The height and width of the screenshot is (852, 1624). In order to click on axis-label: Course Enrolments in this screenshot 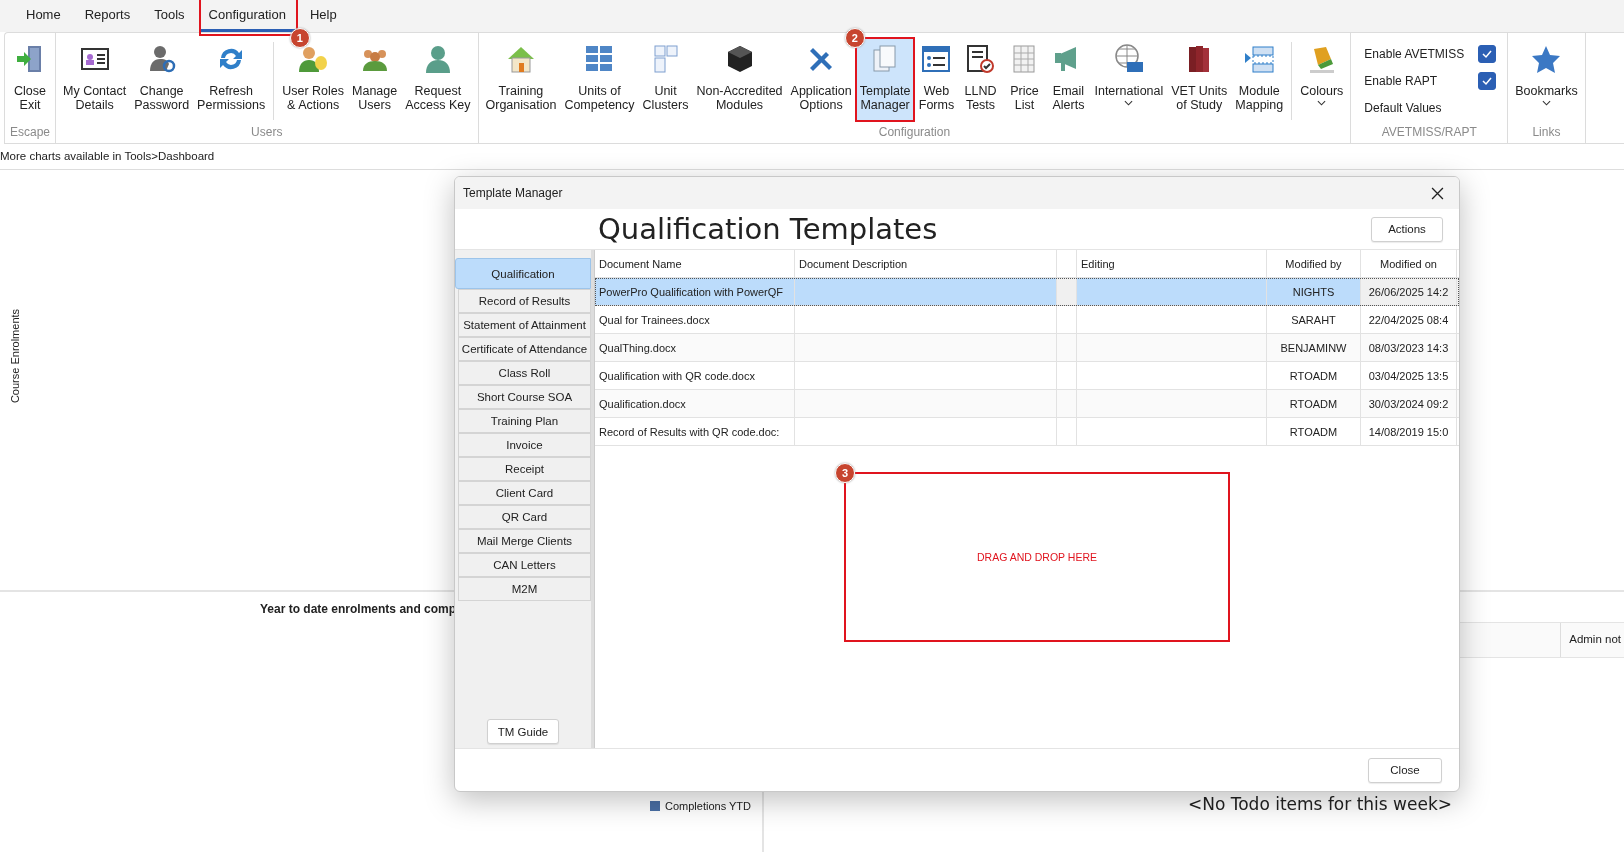, I will do `click(15, 356)`.